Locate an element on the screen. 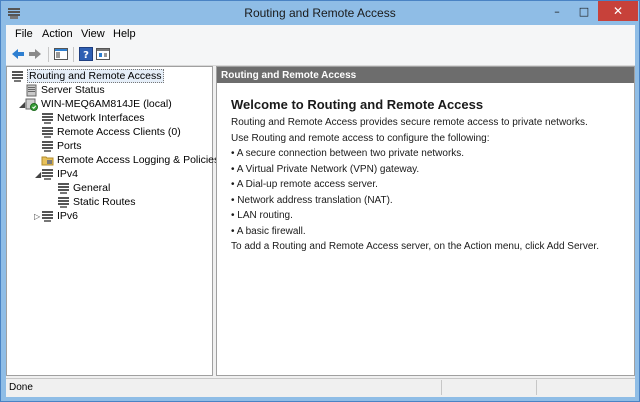  tree-item-server-status: Server Status is located at coordinates (65, 90).